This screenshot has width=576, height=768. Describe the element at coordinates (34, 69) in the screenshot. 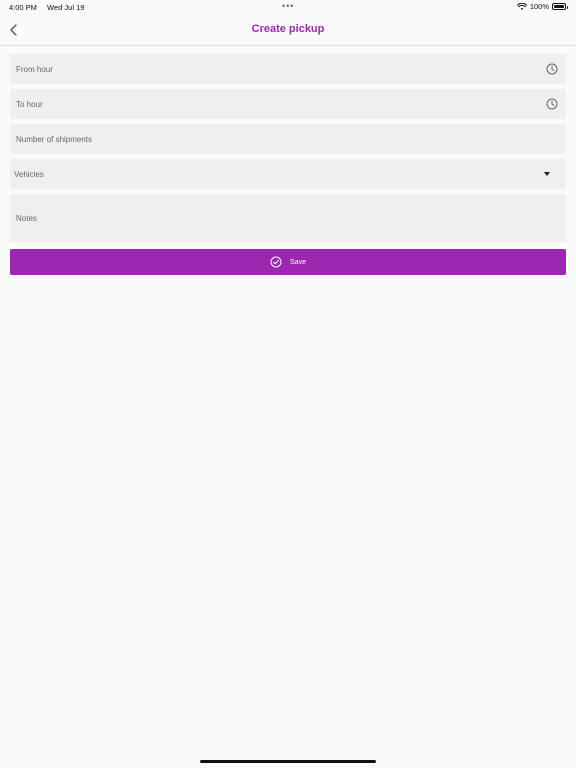

I see `from-hour-label: From hour` at that location.